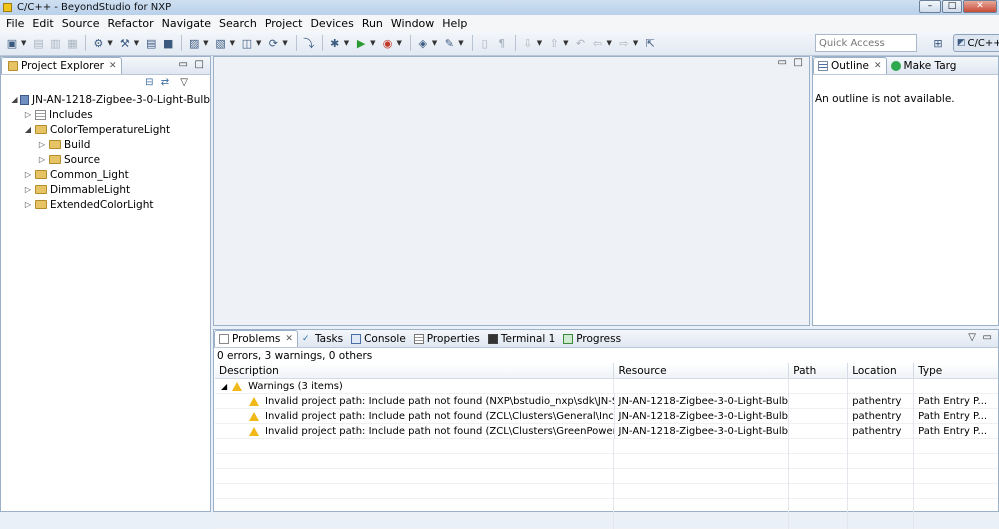 This screenshot has width=999, height=529. I want to click on external-tools-dropdown: ▼, so click(399, 43).